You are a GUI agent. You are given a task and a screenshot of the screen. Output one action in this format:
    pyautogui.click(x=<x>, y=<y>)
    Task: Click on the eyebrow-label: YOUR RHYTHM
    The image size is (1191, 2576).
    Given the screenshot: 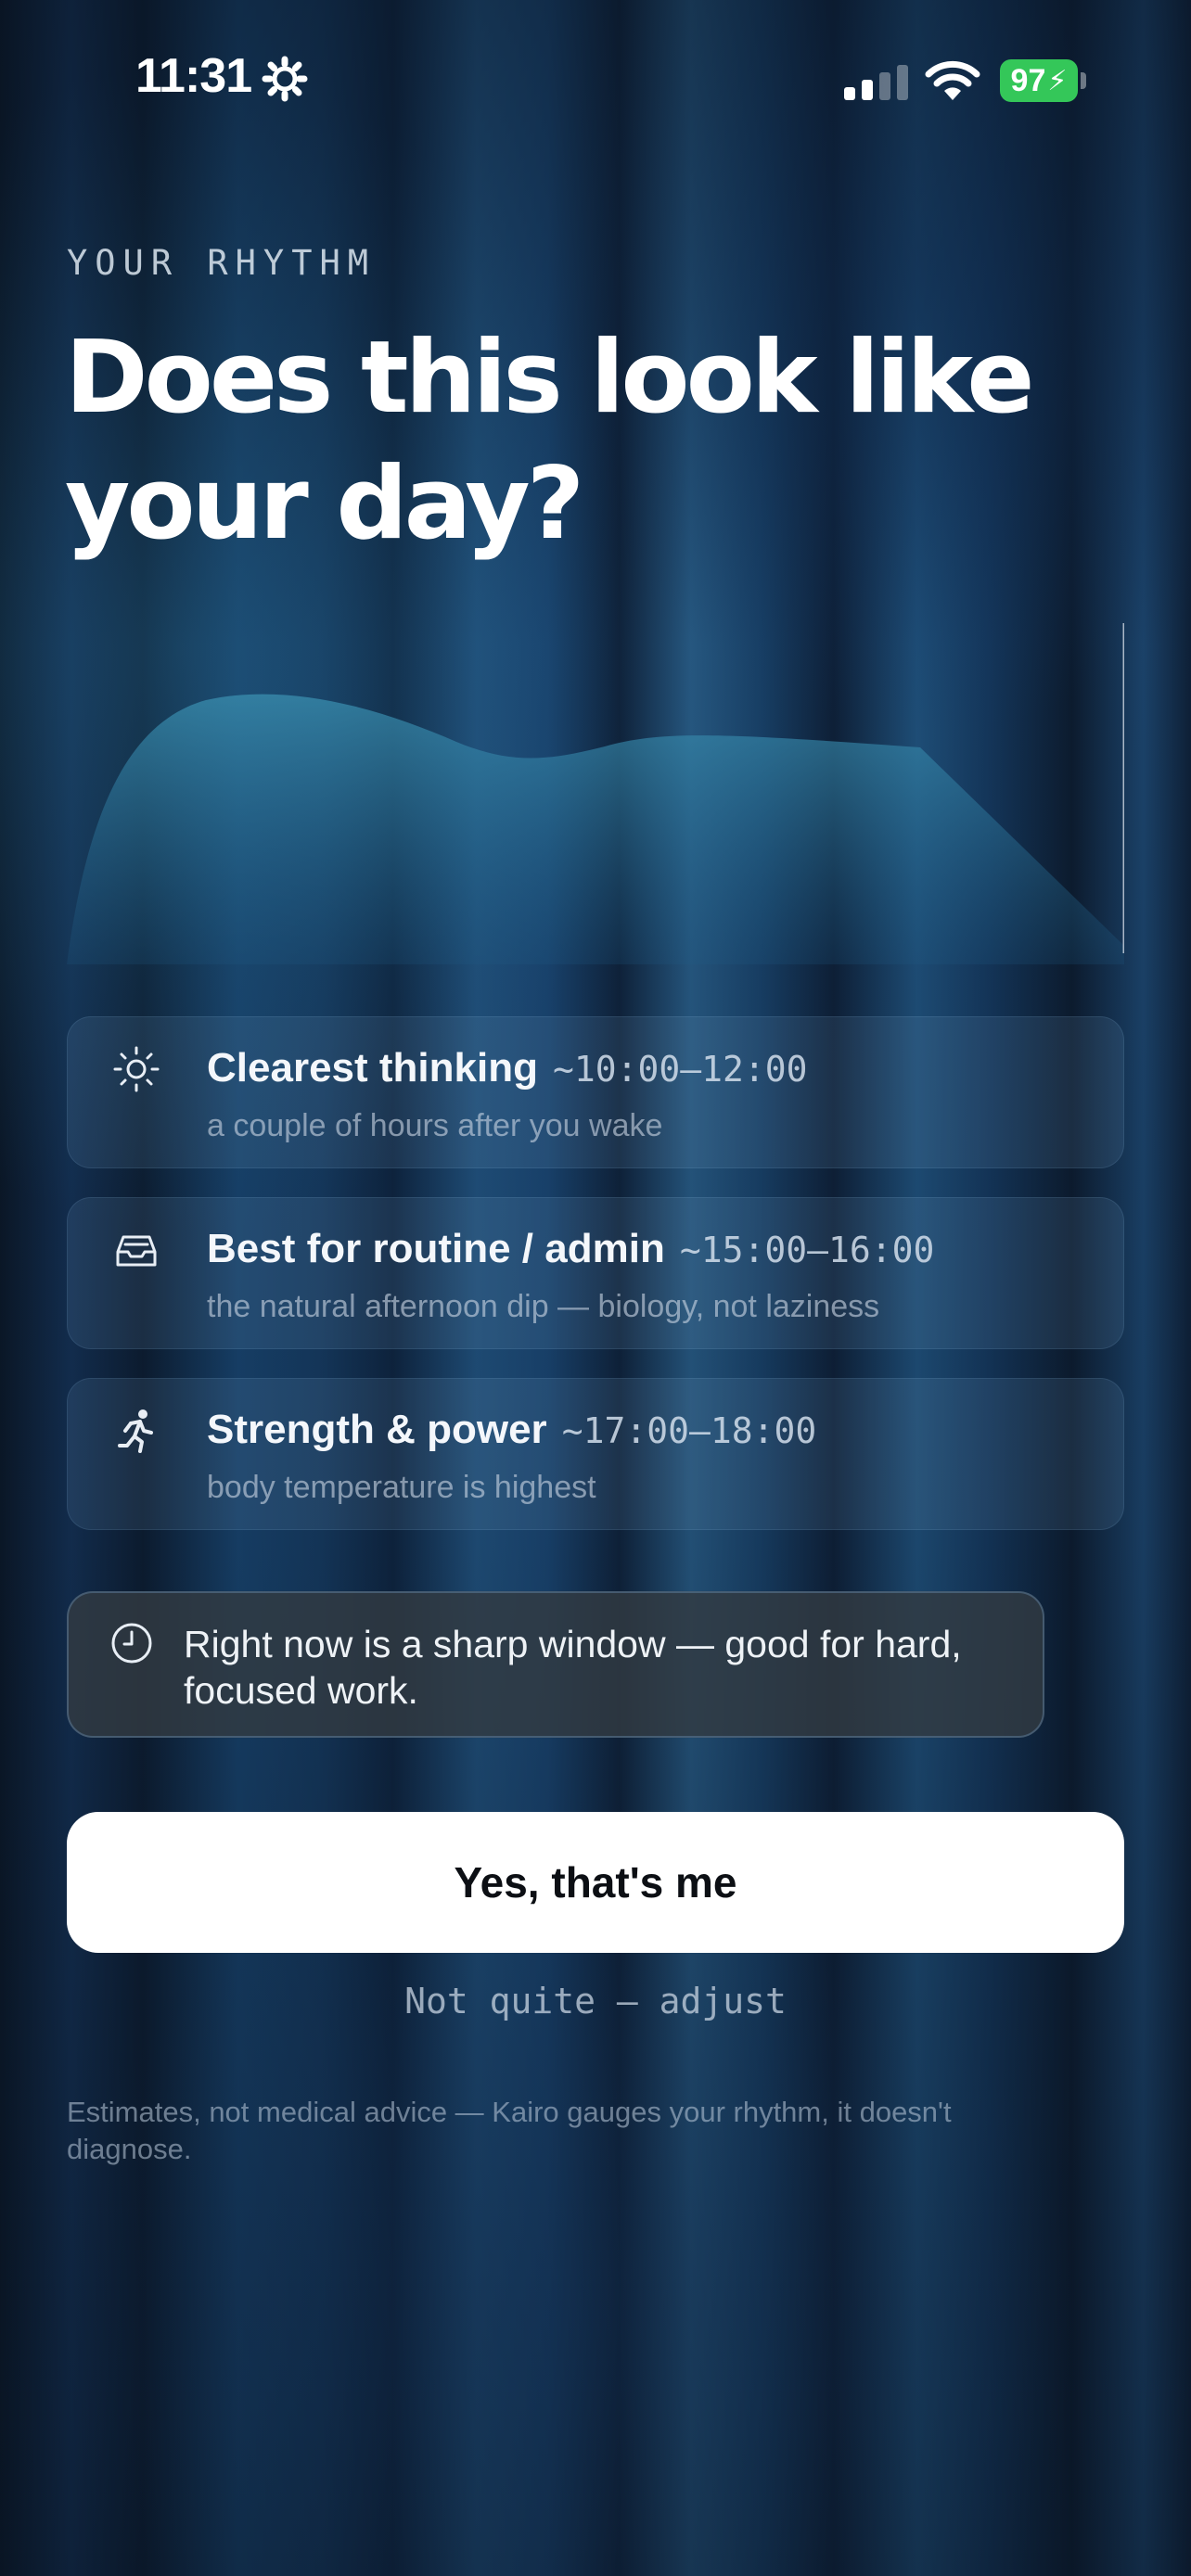 What is the action you would take?
    pyautogui.click(x=222, y=263)
    